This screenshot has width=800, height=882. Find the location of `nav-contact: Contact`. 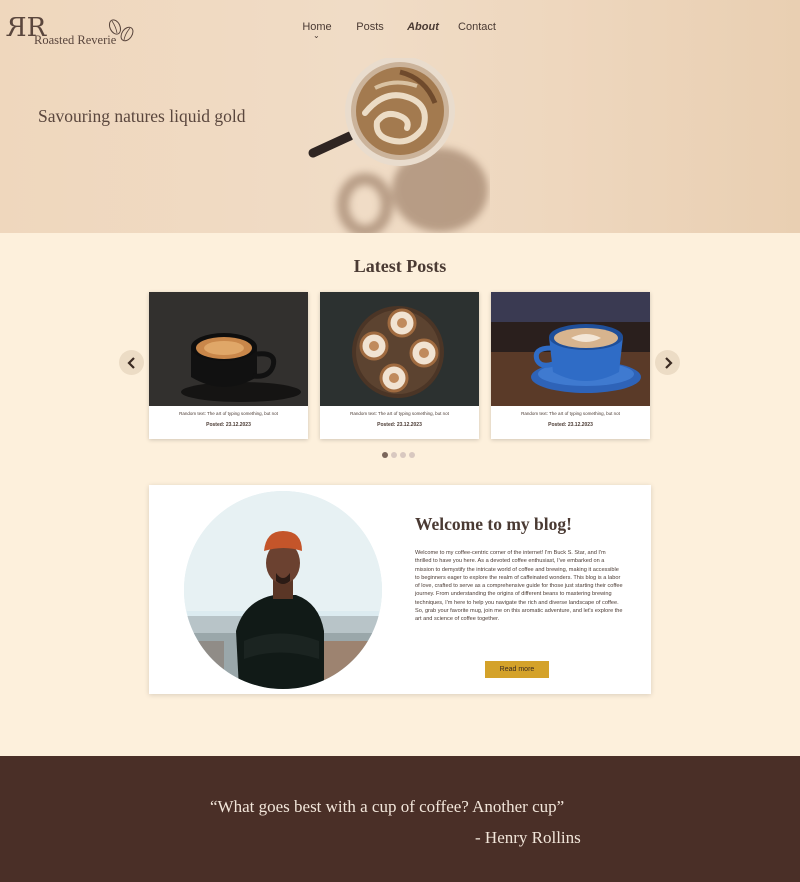

nav-contact: Contact is located at coordinates (477, 30).